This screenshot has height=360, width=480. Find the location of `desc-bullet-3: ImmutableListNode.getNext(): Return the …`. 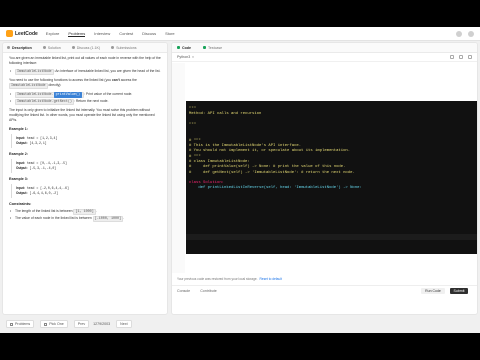

desc-bullet-3: ImmutableListNode.getNext(): Return the … is located at coordinates (85, 102).